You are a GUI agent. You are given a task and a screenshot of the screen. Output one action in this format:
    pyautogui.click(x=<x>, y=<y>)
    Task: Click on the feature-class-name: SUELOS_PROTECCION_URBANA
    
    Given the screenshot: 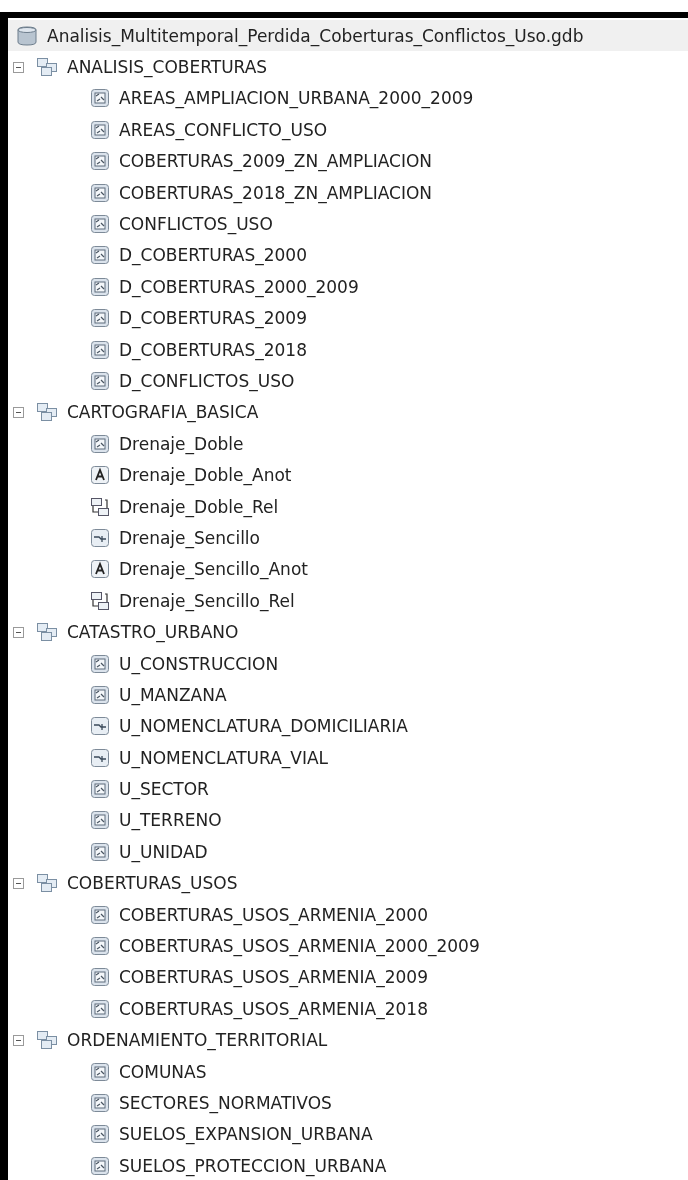 What is the action you would take?
    pyautogui.click(x=253, y=1165)
    